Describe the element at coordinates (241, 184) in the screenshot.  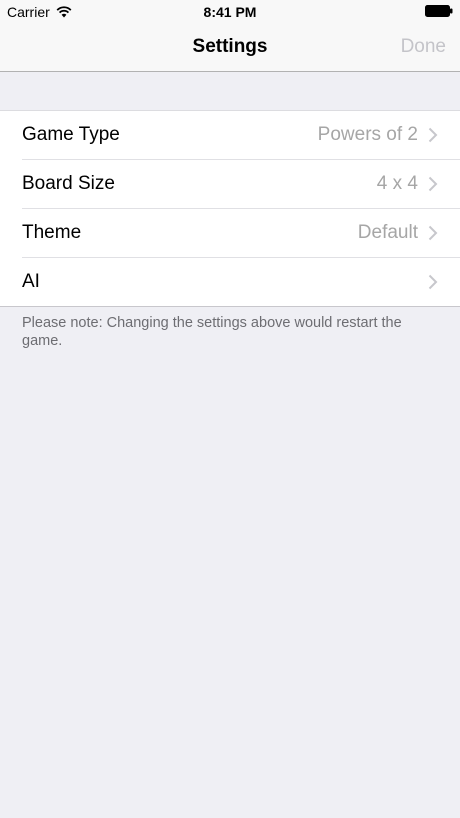
I see `settings-row-board-size: Board Size 4 x 4` at that location.